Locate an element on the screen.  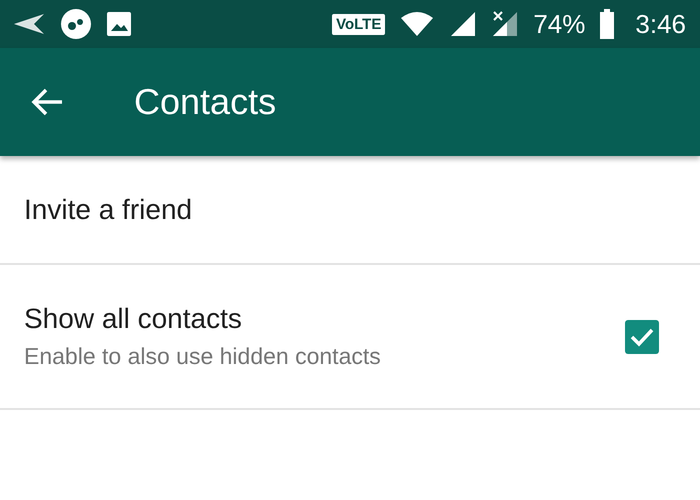
battery-percentage: 74% is located at coordinates (559, 24).